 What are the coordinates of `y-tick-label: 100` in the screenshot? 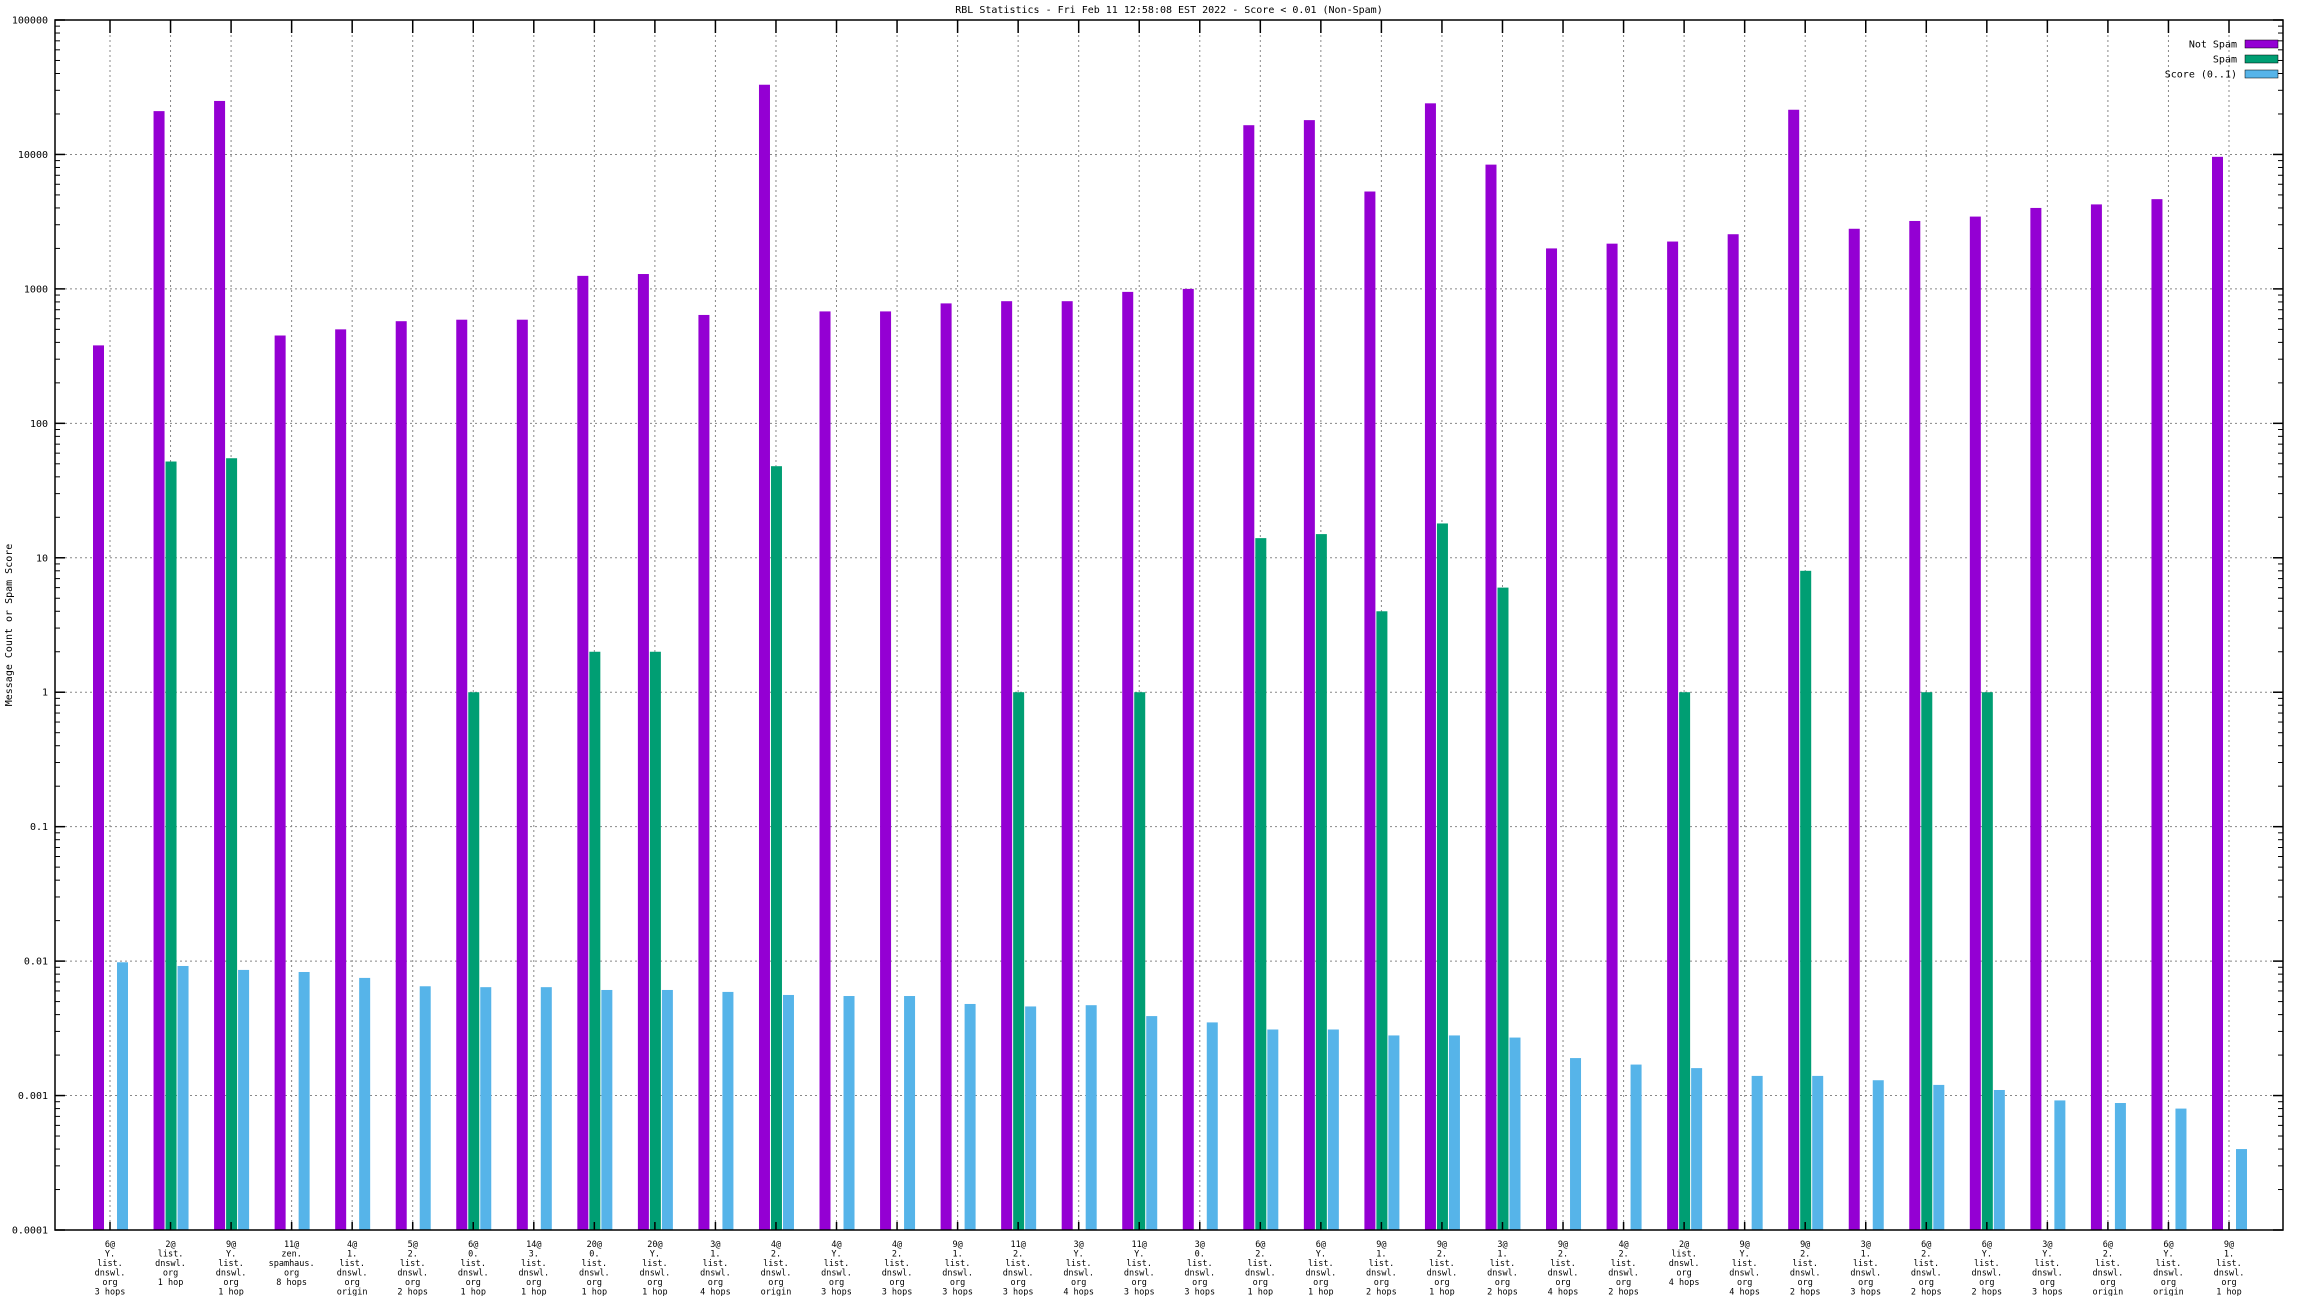 It's located at (39, 424).